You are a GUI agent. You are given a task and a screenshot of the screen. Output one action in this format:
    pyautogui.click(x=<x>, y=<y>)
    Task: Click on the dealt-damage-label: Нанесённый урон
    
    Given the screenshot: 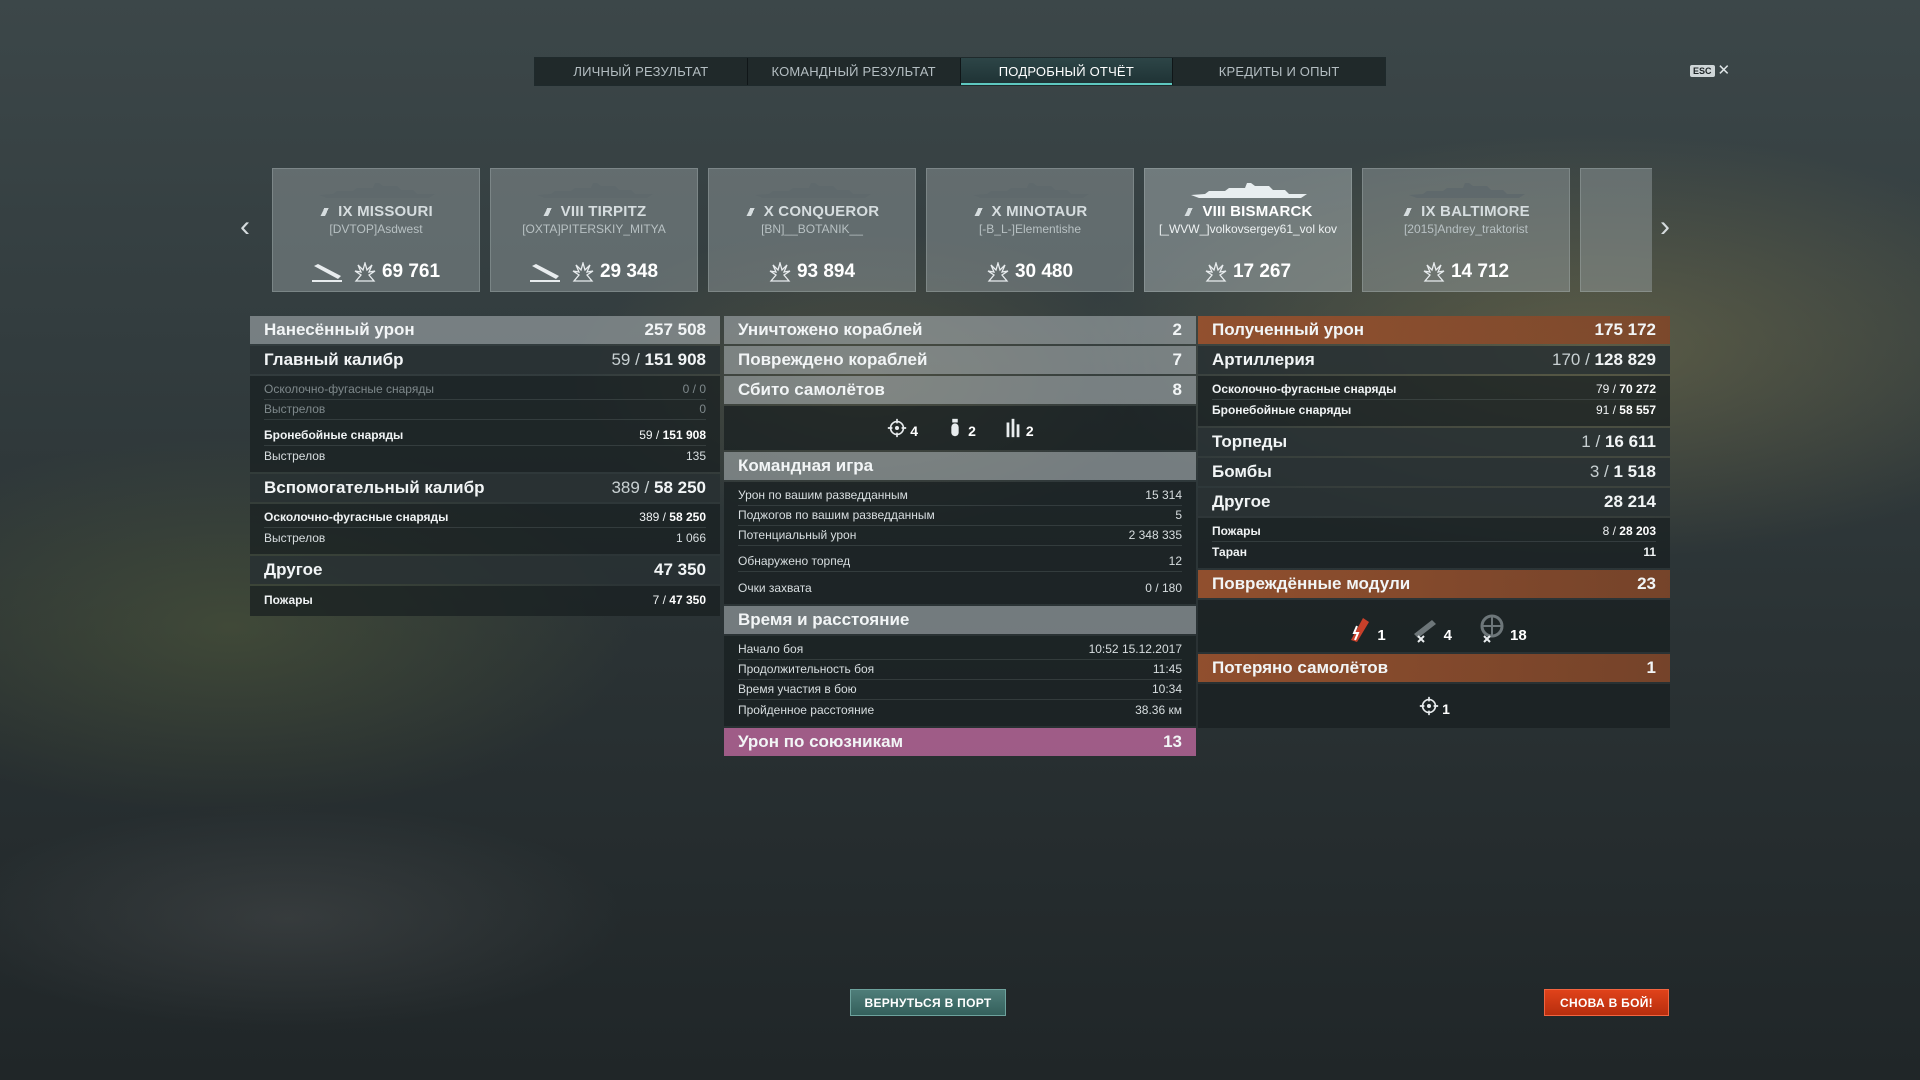 What is the action you would take?
    pyautogui.click(x=339, y=329)
    